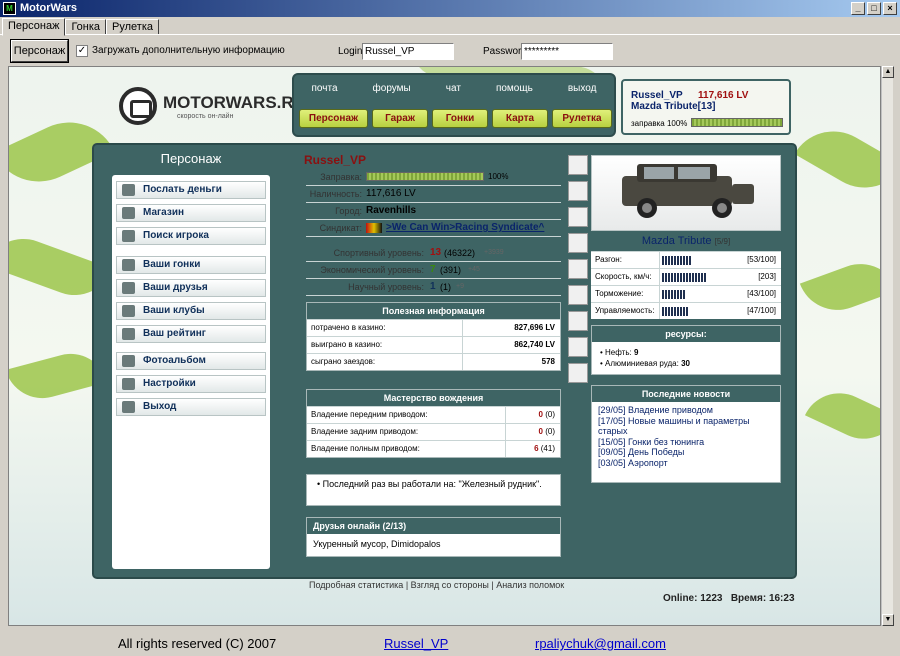 This screenshot has width=900, height=656. What do you see at coordinates (433, 526) in the screenshot?
I see `friends-online-title: Друзья онлайн (2/13)` at bounding box center [433, 526].